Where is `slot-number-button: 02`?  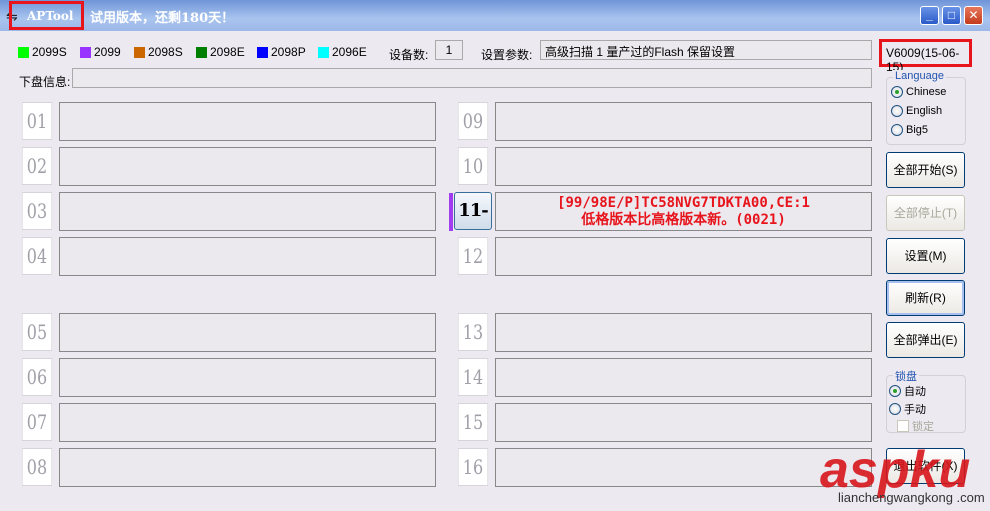 slot-number-button: 02 is located at coordinates (37, 166).